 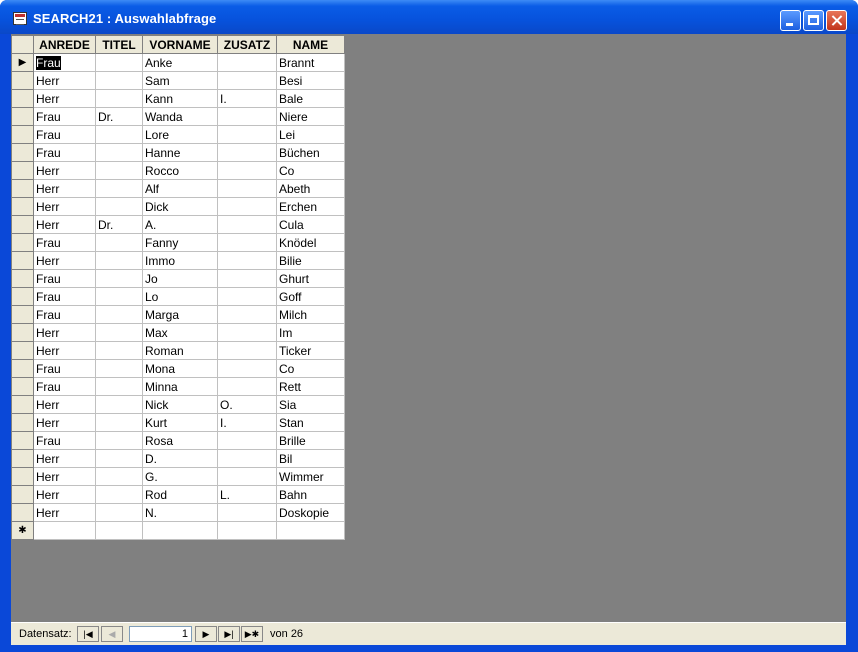 I want to click on new-record-button: ▶✱, so click(x=252, y=634).